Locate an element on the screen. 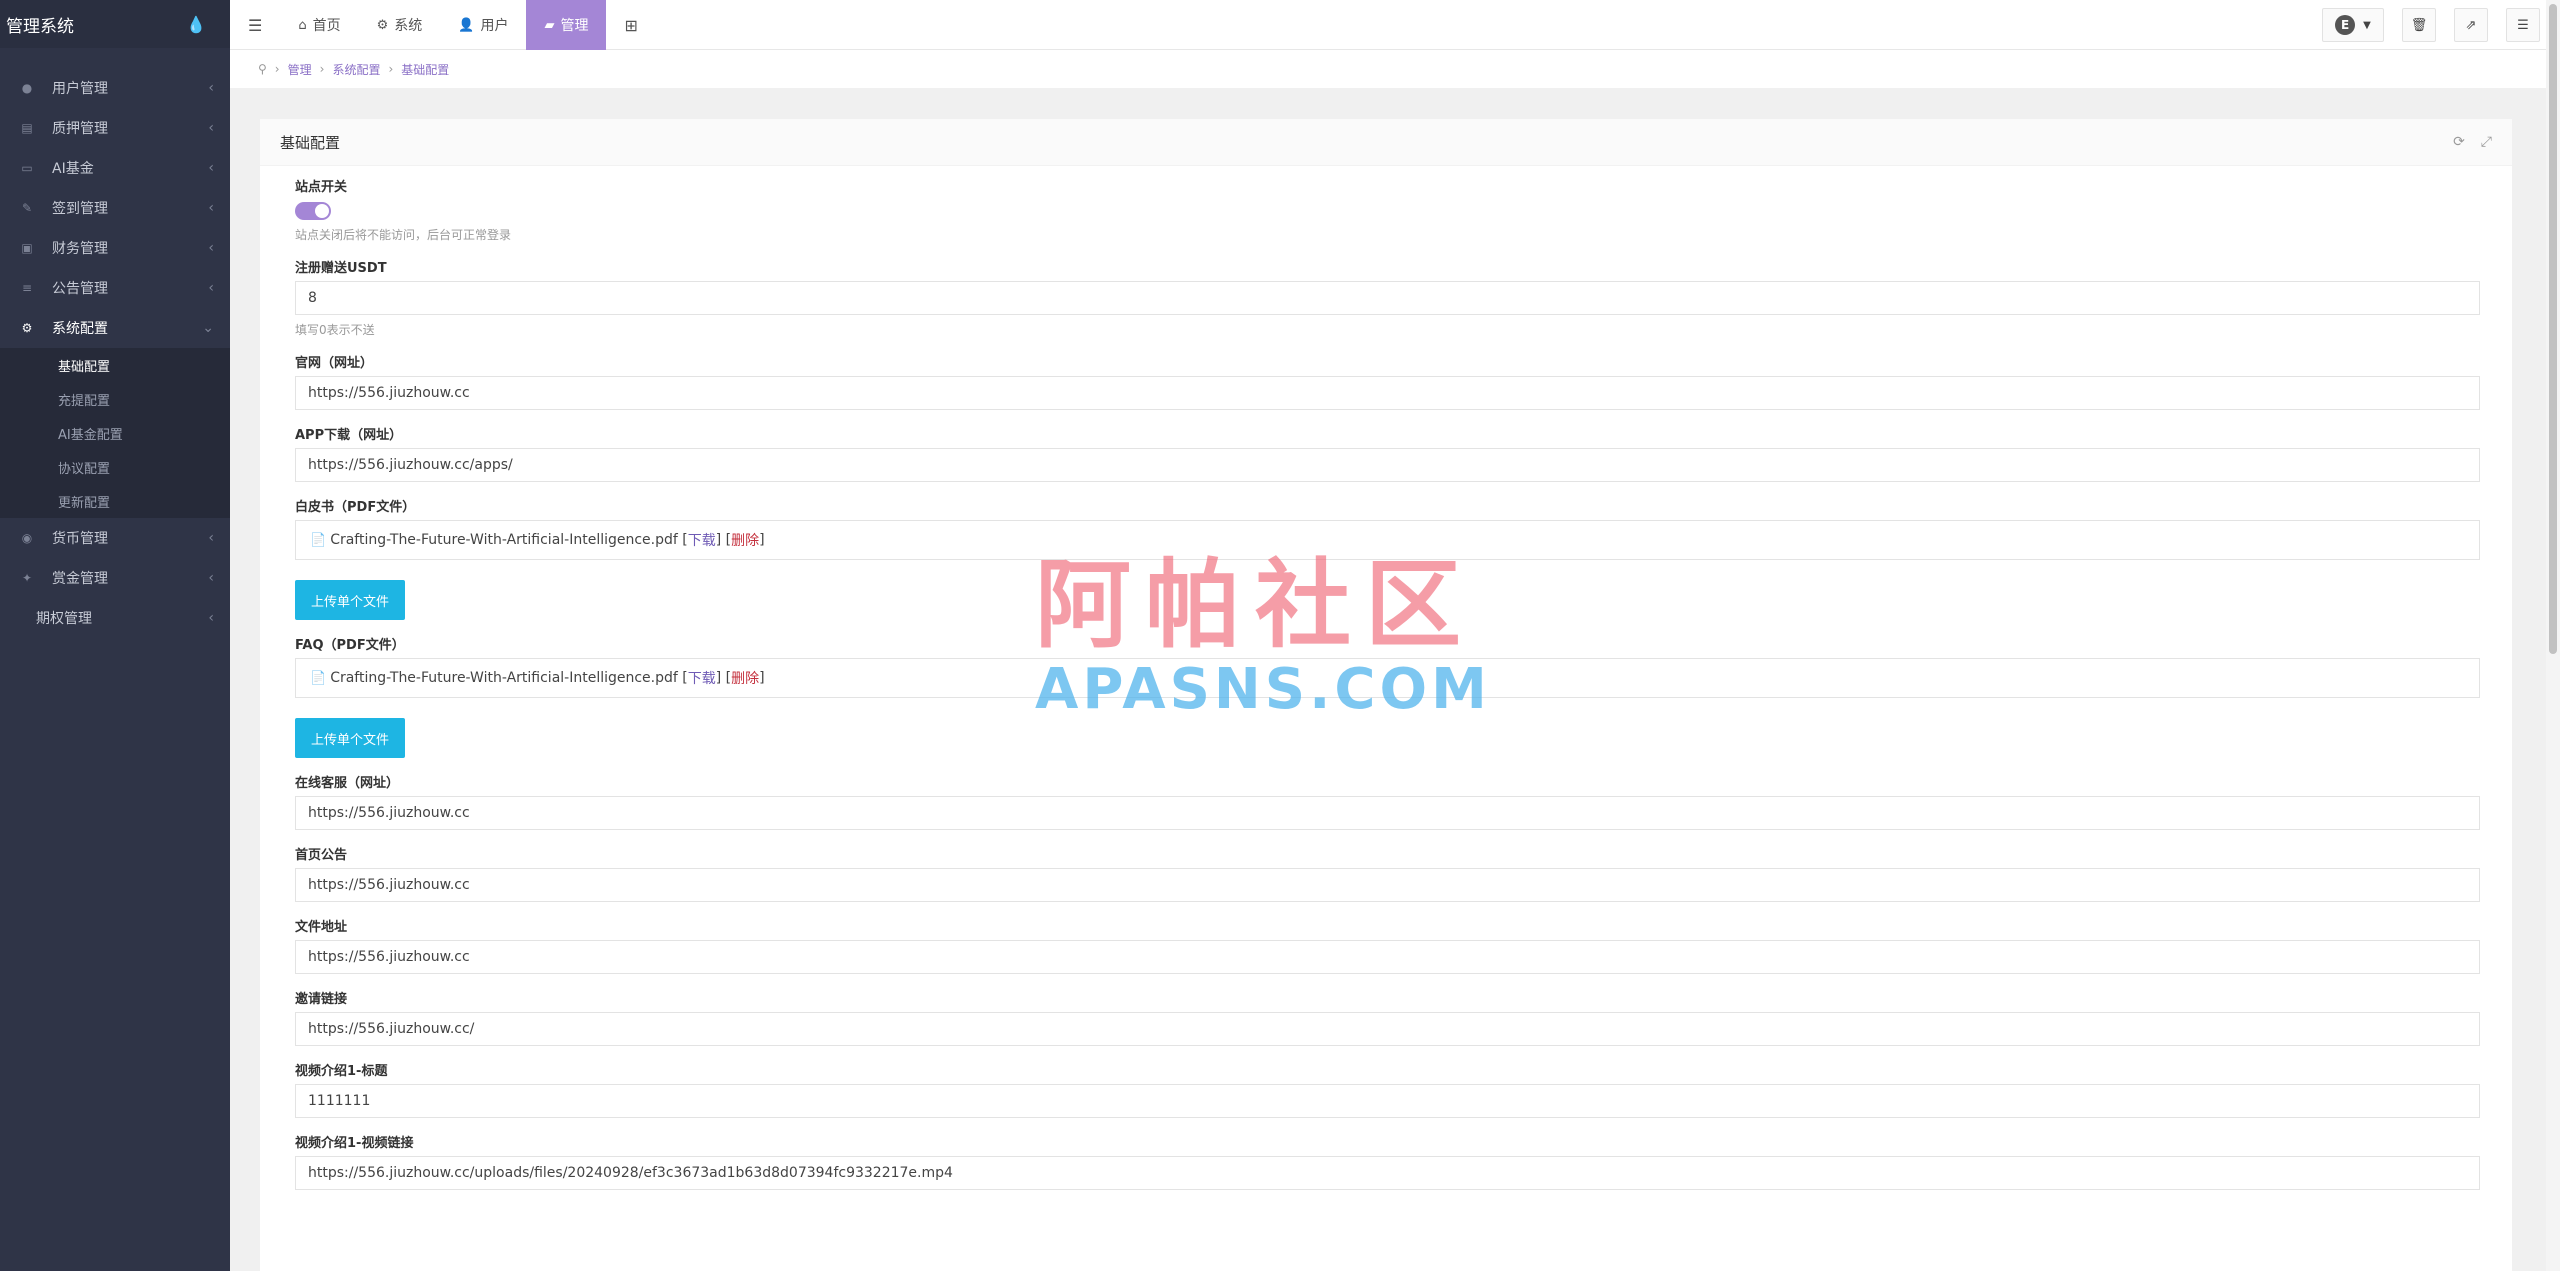  refresh-icon: ⟳ is located at coordinates (2459, 142).